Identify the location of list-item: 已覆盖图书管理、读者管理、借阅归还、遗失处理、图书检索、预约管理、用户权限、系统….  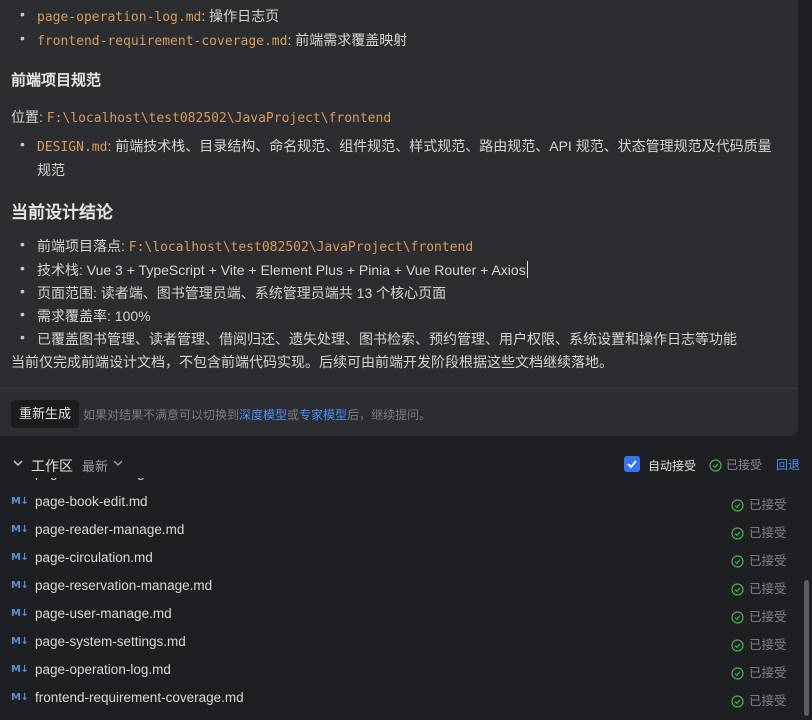
(378, 339).